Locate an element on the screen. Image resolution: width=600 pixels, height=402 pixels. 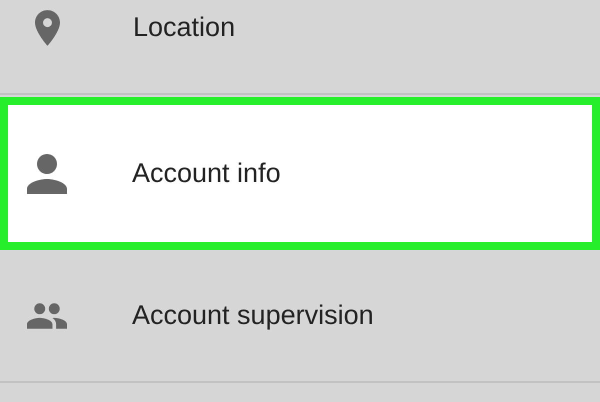
location-pin-icon is located at coordinates (47, 28).